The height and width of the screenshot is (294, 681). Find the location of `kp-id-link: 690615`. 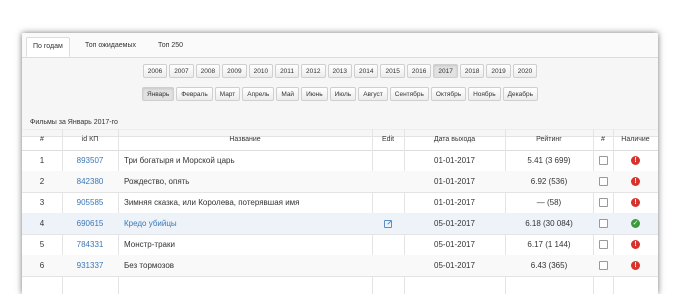

kp-id-link: 690615 is located at coordinates (90, 223).